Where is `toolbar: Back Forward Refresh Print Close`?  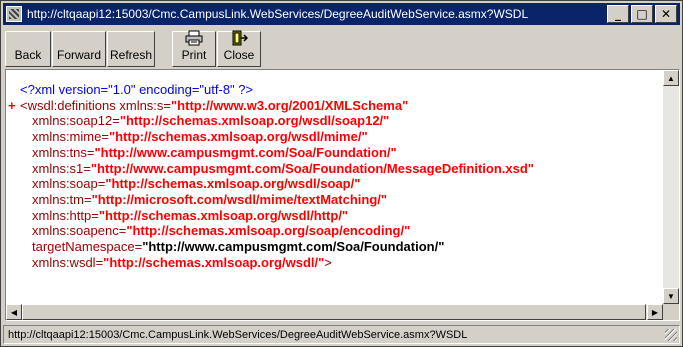
toolbar: Back Forward Refresh Print Close is located at coordinates (133, 48).